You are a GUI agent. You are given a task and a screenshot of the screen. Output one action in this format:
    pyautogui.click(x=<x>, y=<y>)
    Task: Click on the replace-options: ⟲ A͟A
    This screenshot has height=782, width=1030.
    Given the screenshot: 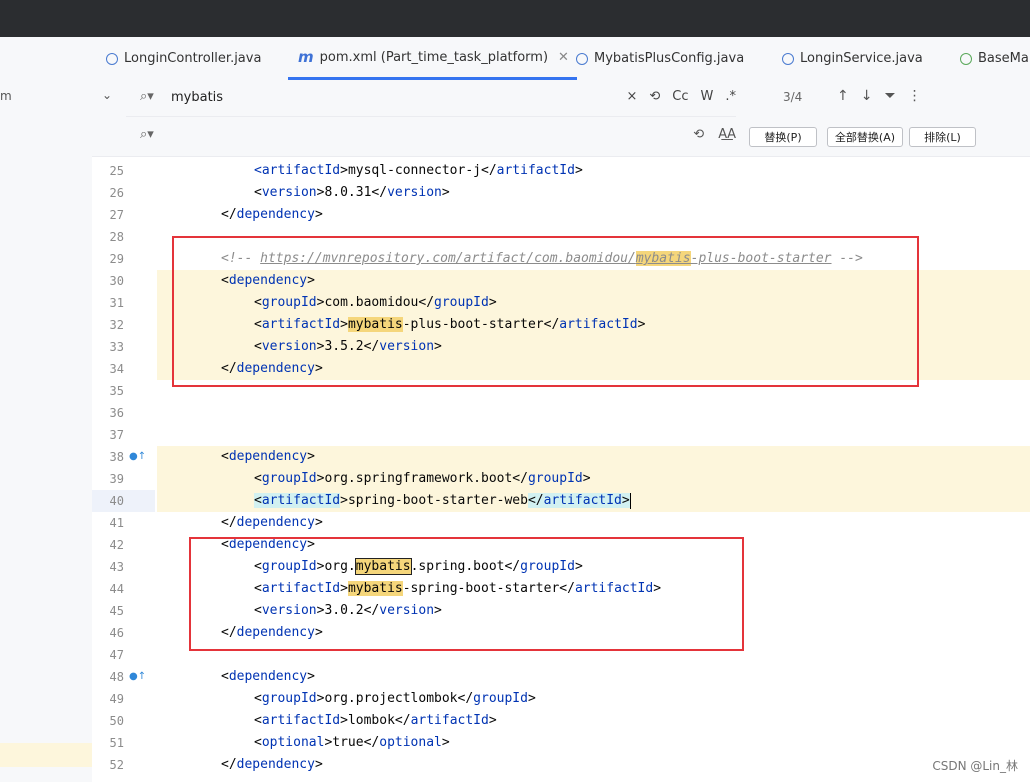 What is the action you would take?
    pyautogui.click(x=714, y=134)
    